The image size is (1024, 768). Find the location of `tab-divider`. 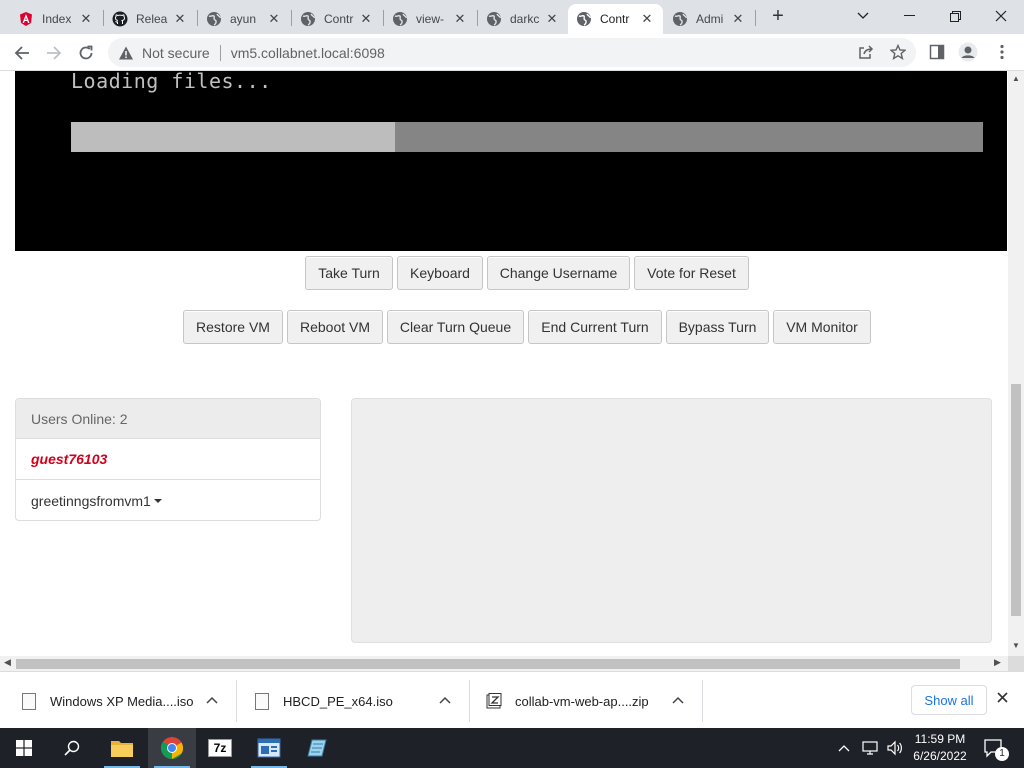

tab-divider is located at coordinates (755, 18).